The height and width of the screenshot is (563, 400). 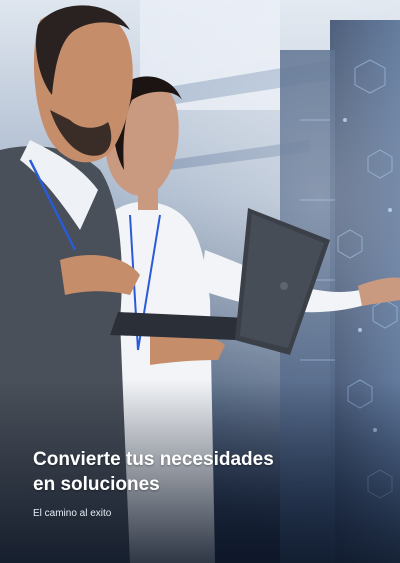 I want to click on headline: Convierte tus necesidades en soluciones, so click(x=203, y=472).